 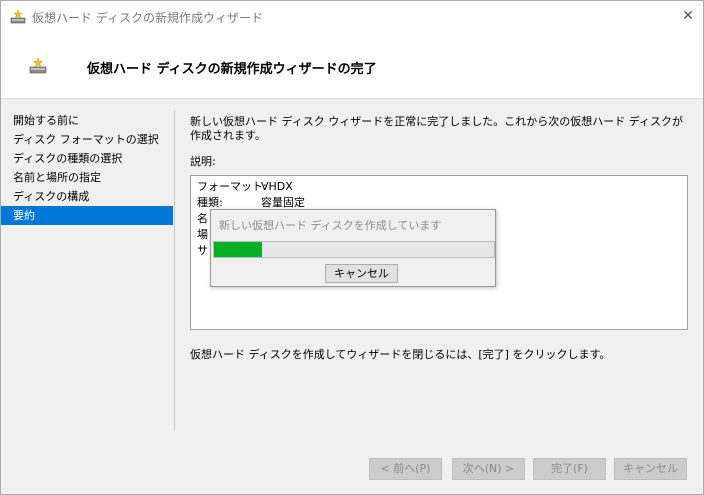 I want to click on summary-row: フォーマット:VHDX, so click(x=245, y=187).